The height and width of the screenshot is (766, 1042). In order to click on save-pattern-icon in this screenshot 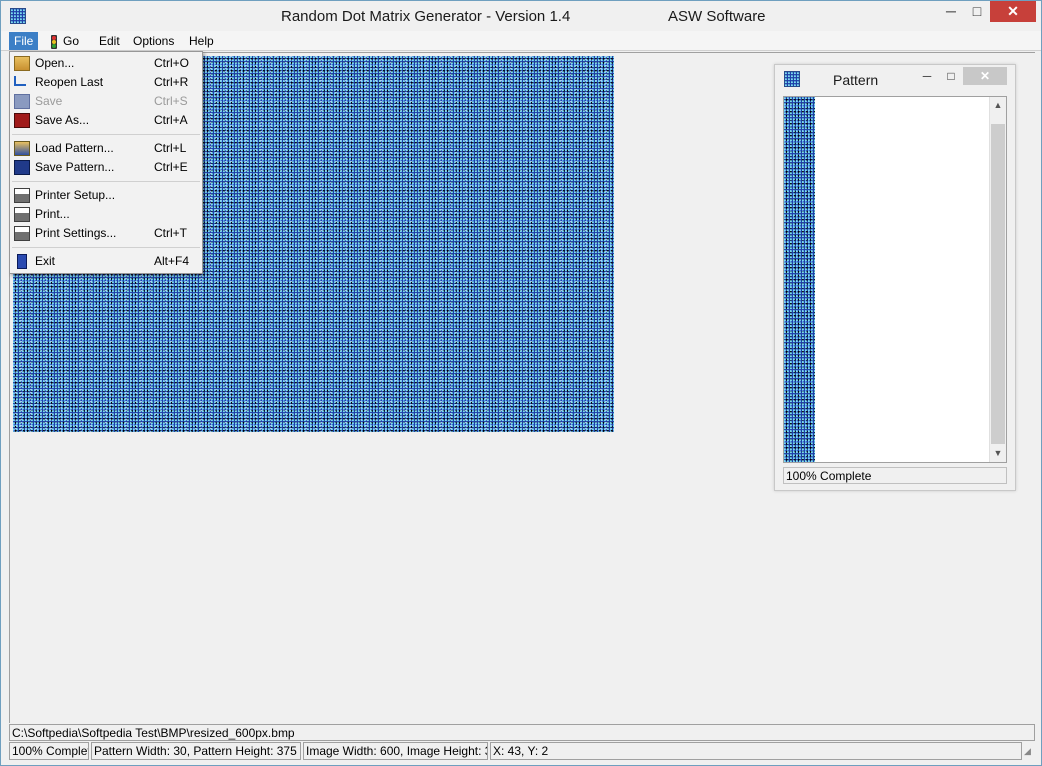, I will do `click(22, 167)`.